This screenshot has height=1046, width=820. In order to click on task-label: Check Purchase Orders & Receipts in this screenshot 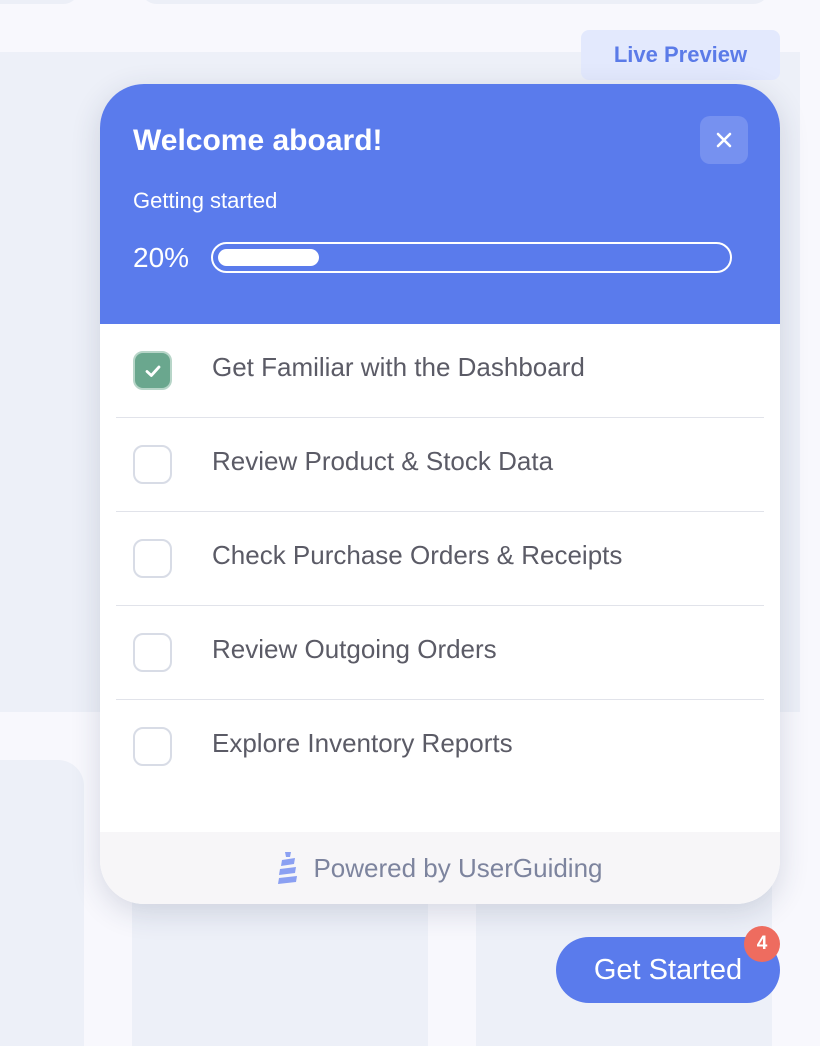, I will do `click(417, 555)`.